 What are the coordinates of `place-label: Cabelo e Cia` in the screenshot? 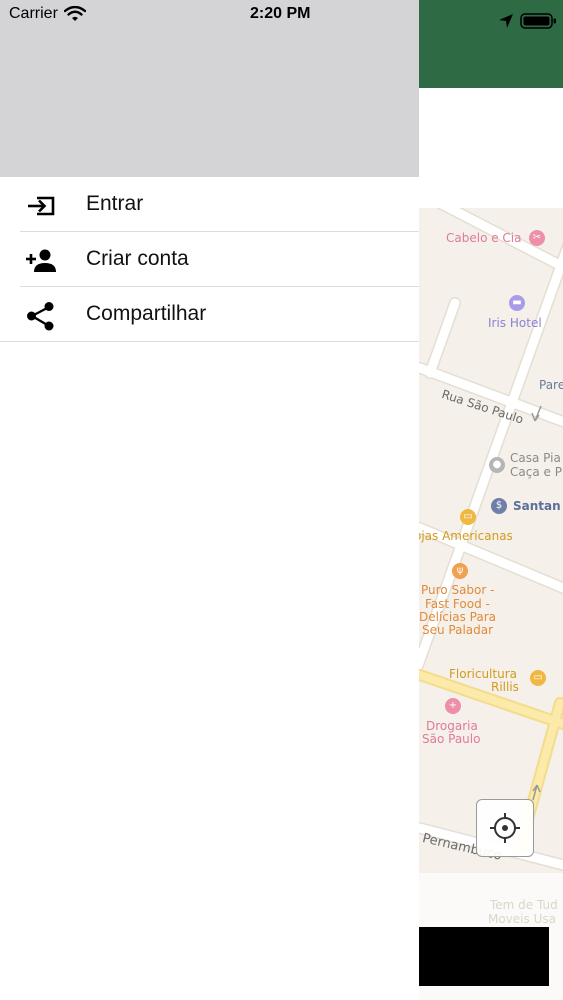 It's located at (484, 238).